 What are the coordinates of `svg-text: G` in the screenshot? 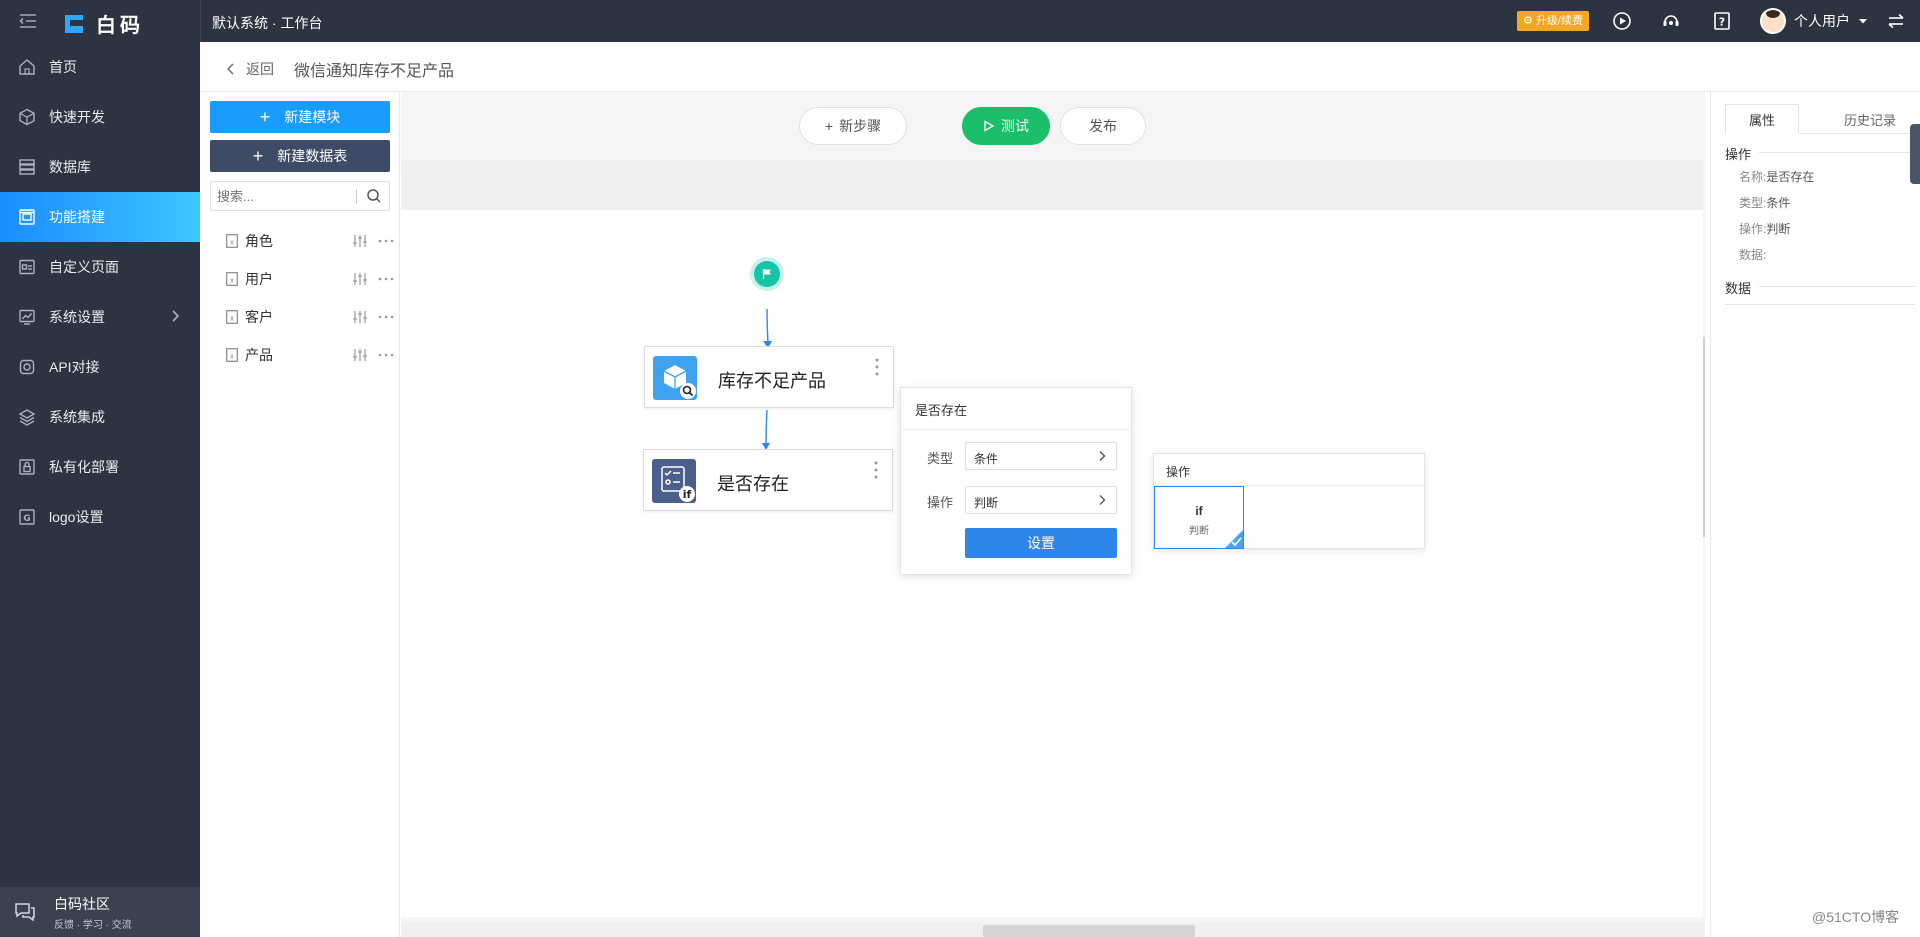 It's located at (26, 519).